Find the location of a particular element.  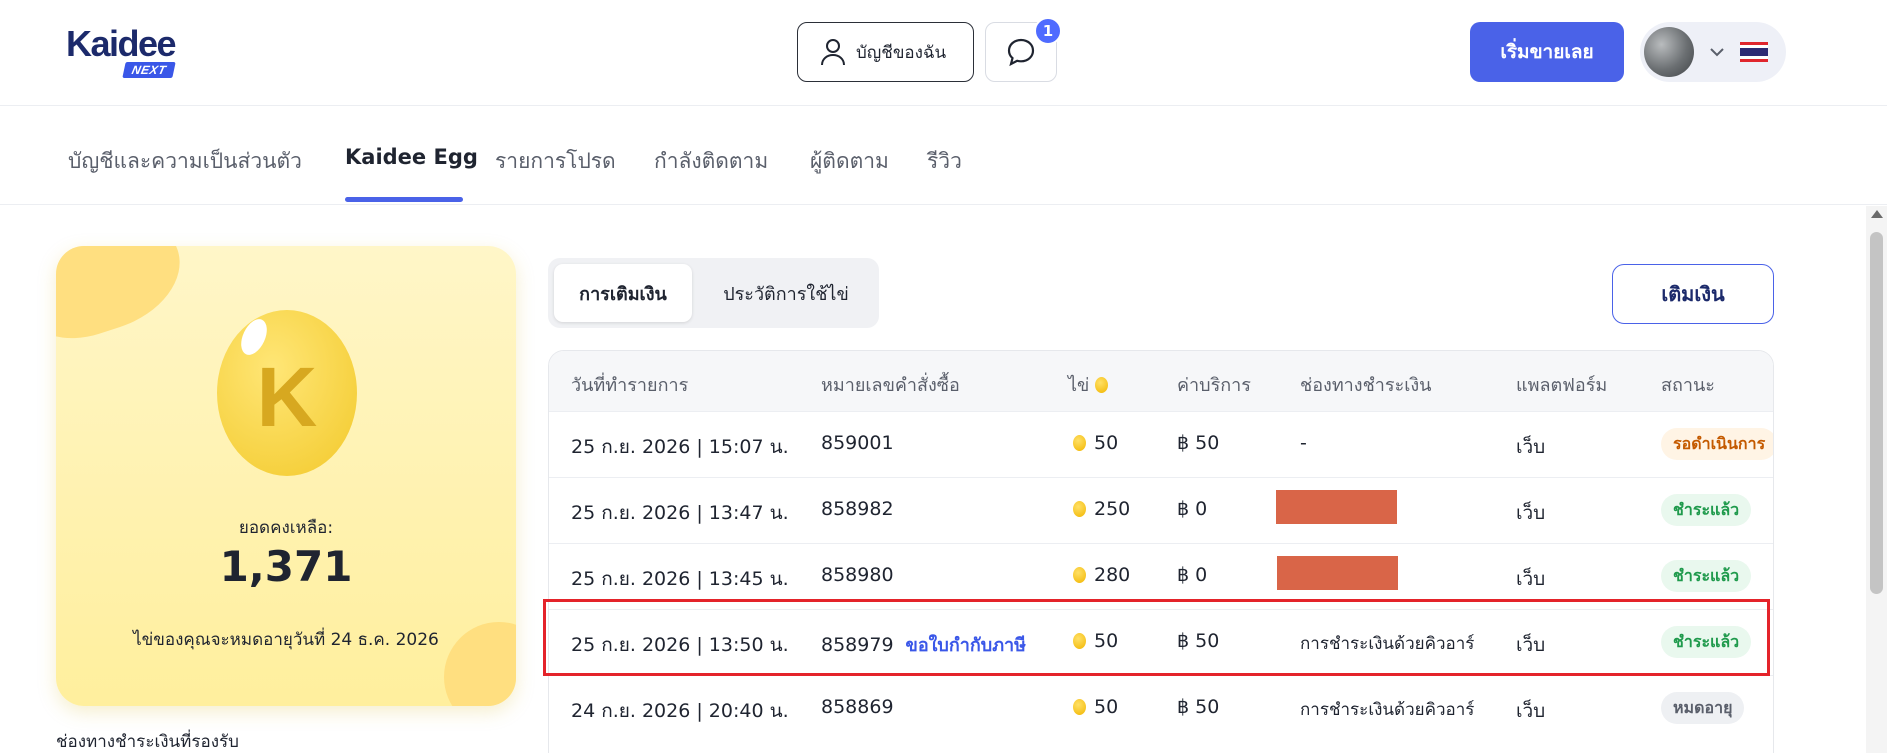

supported-payment-methods-label: ช่องทางชำระเงินที่รองรับ is located at coordinates (147, 742).